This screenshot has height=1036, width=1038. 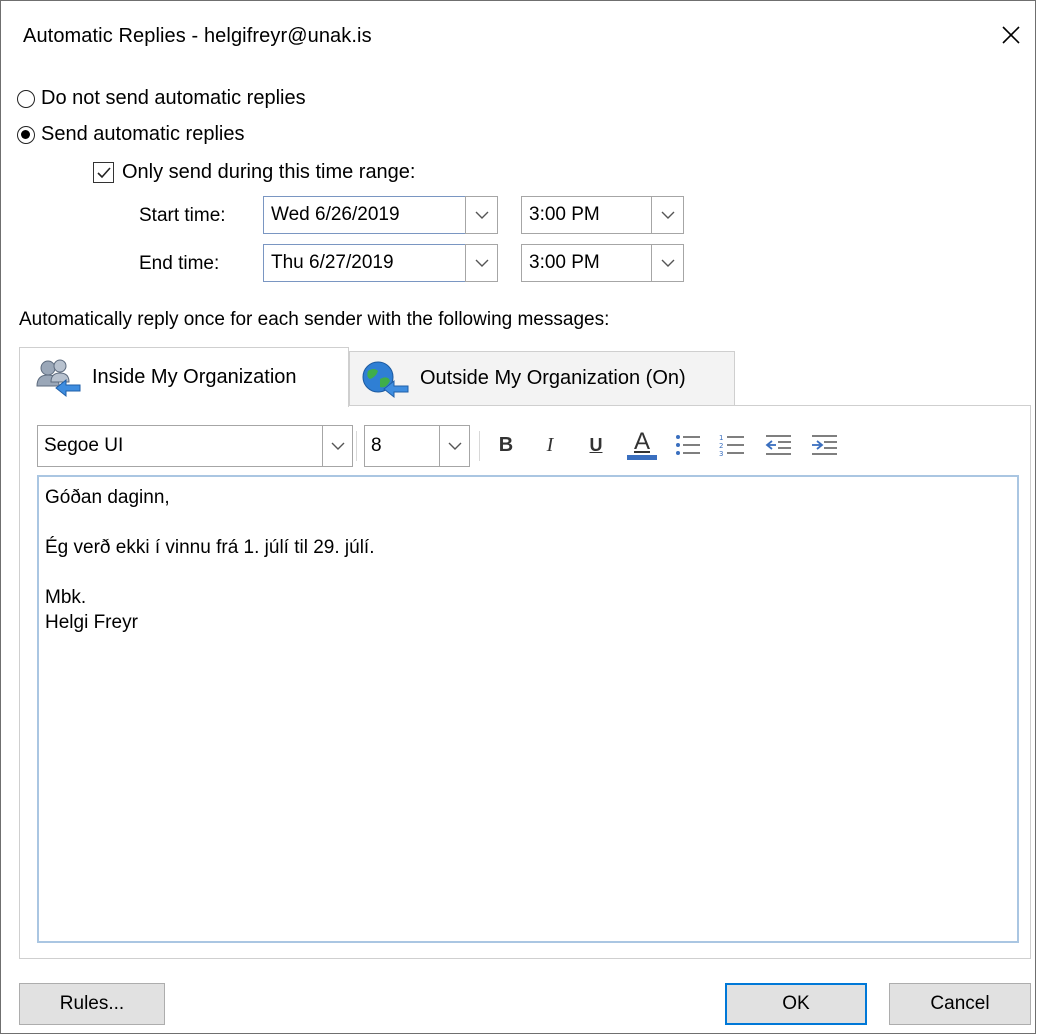 What do you see at coordinates (564, 262) in the screenshot?
I see `end-time-value: 3:00 PM` at bounding box center [564, 262].